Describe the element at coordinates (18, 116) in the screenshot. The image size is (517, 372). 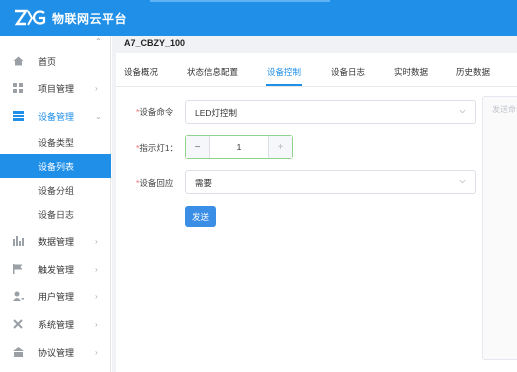
I see `device-icon` at that location.